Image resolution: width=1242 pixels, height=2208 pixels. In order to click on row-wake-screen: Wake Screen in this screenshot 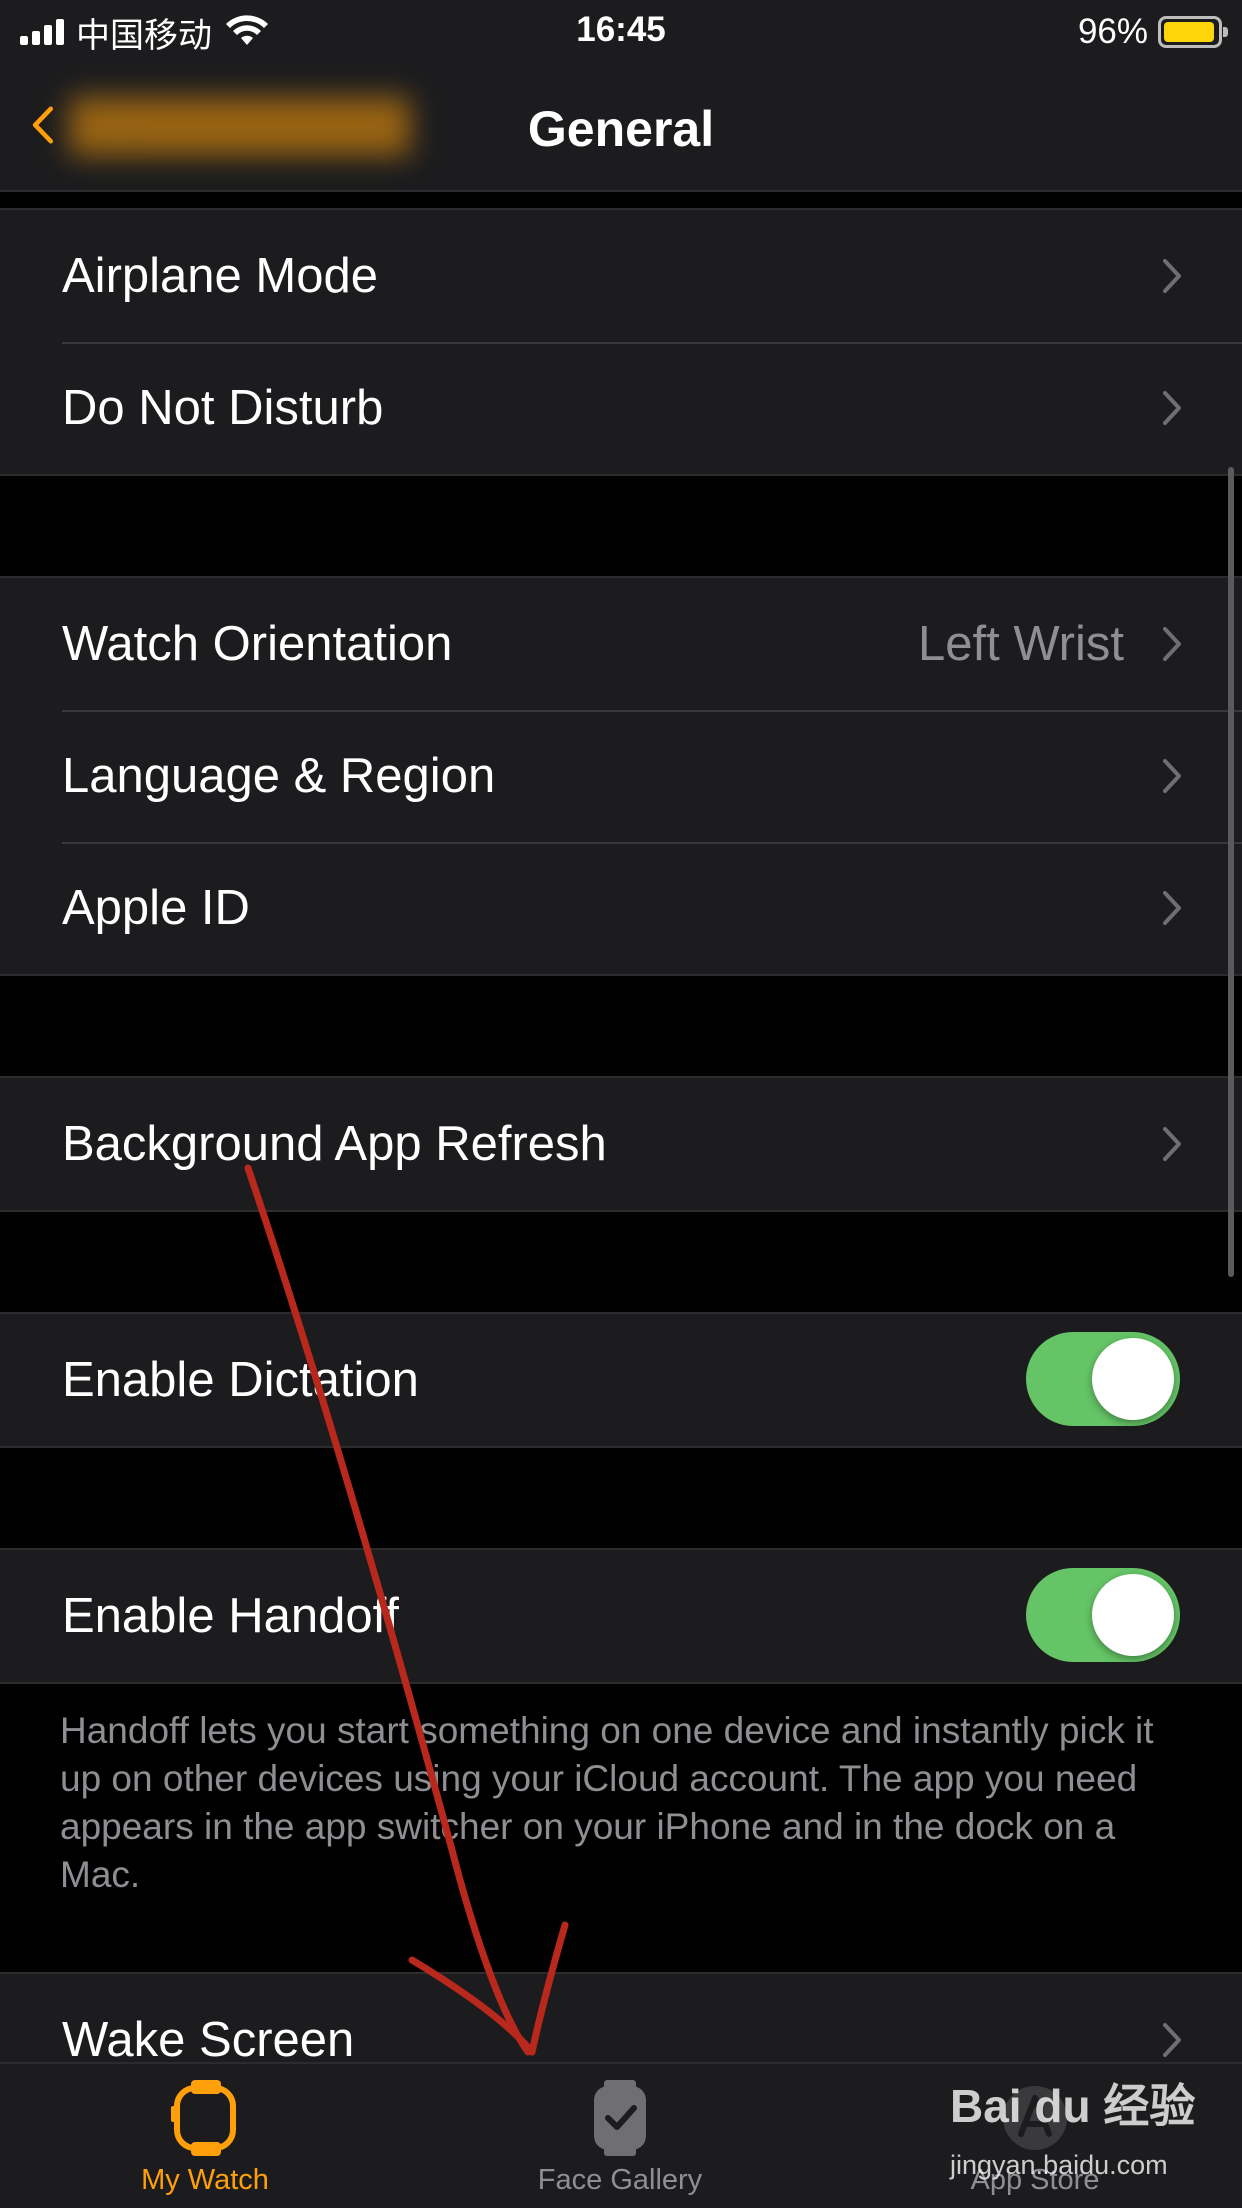, I will do `click(621, 2018)`.